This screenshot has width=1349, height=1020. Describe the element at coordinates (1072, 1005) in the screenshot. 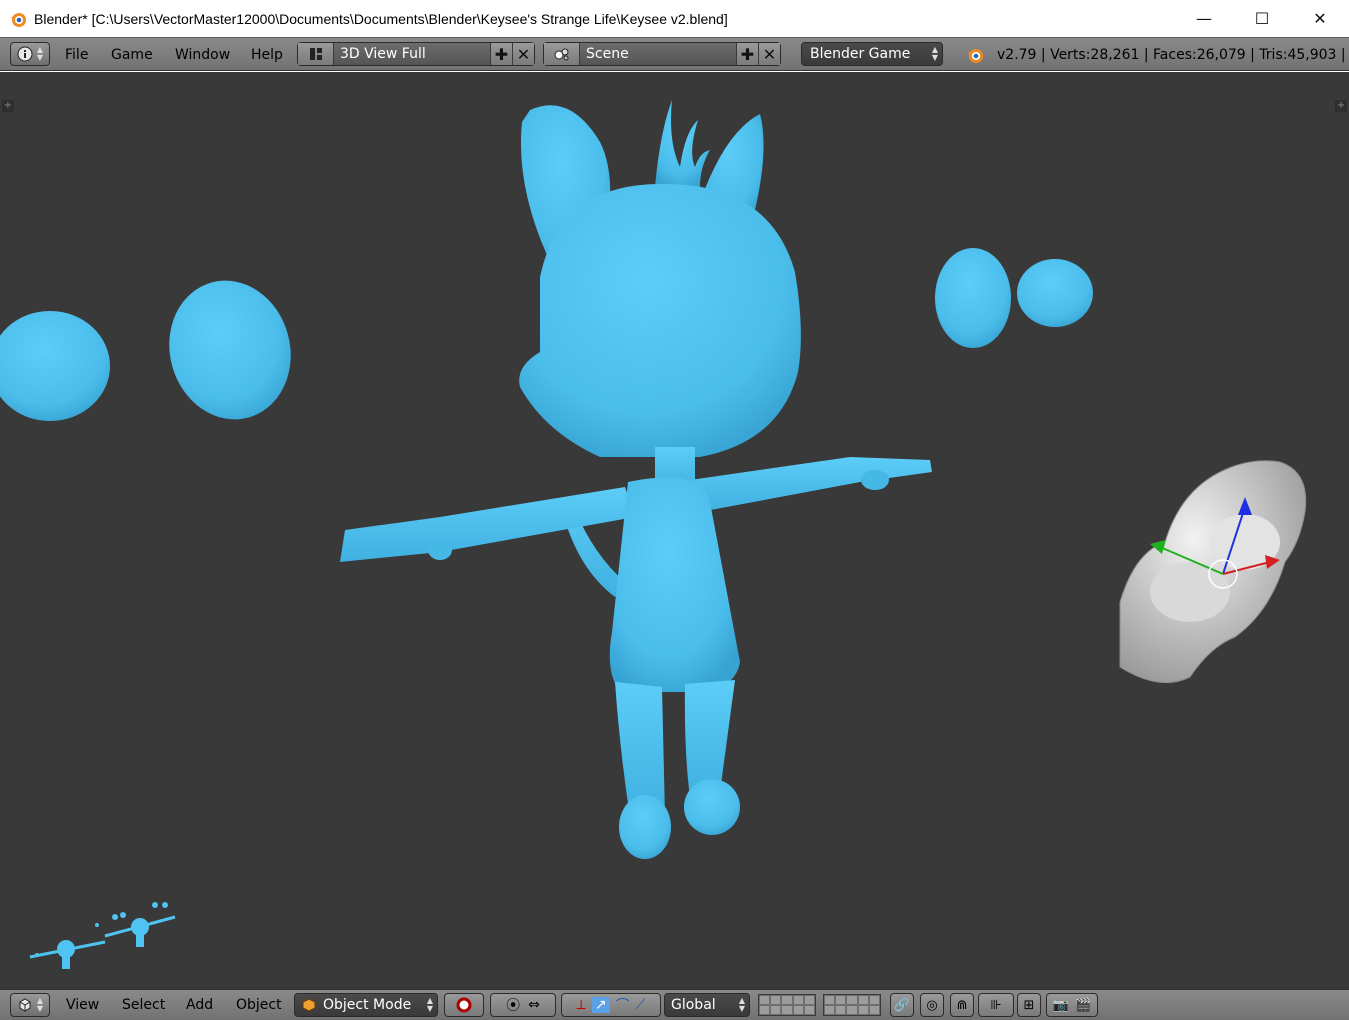

I see `render-buttons: 📷 🎬` at that location.